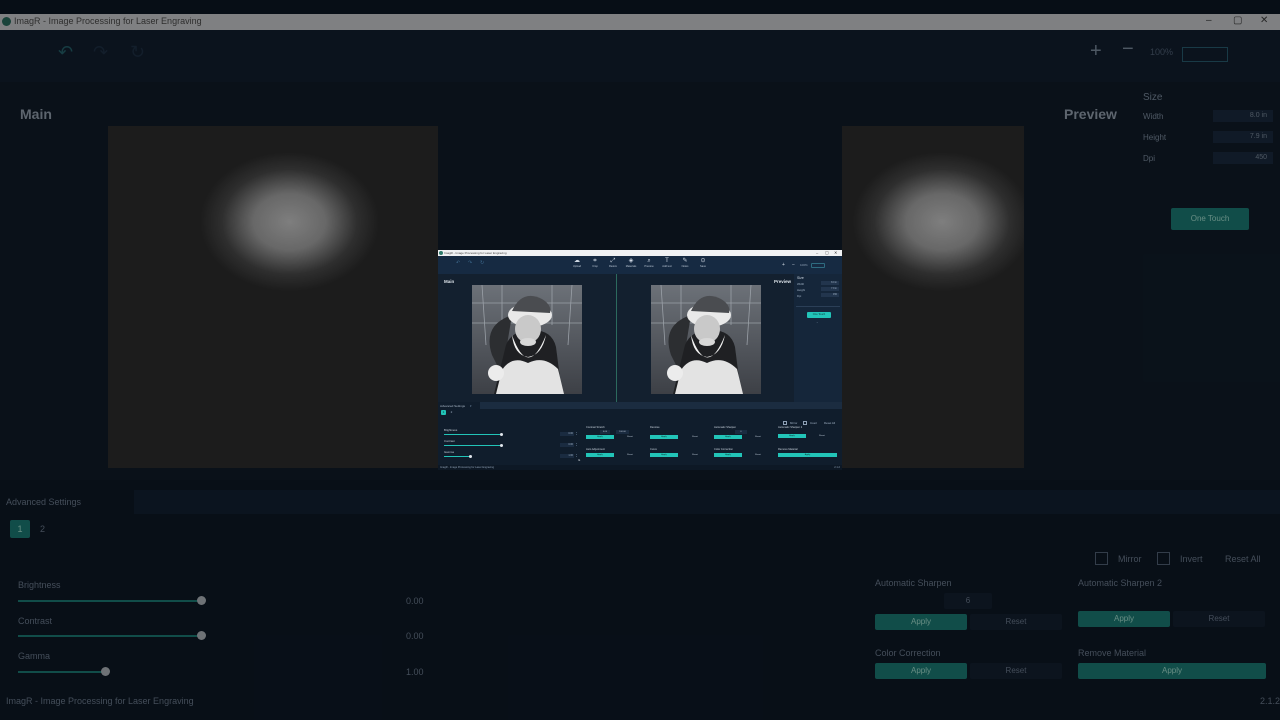 The image size is (1280, 720). What do you see at coordinates (577, 261) in the screenshot?
I see `upload-icon: ☁` at bounding box center [577, 261].